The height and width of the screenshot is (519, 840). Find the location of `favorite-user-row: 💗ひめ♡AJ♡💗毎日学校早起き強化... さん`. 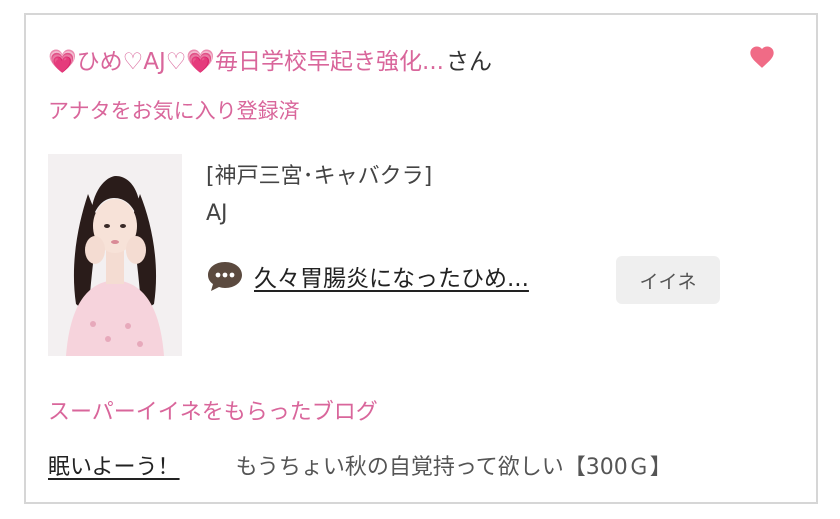

favorite-user-row: 💗ひめ♡AJ♡💗毎日学校早起き強化... さん is located at coordinates (421, 59).